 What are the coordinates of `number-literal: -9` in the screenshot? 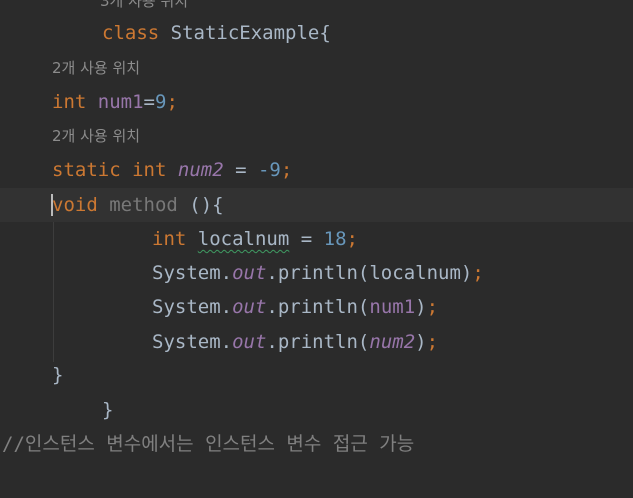 It's located at (269, 170).